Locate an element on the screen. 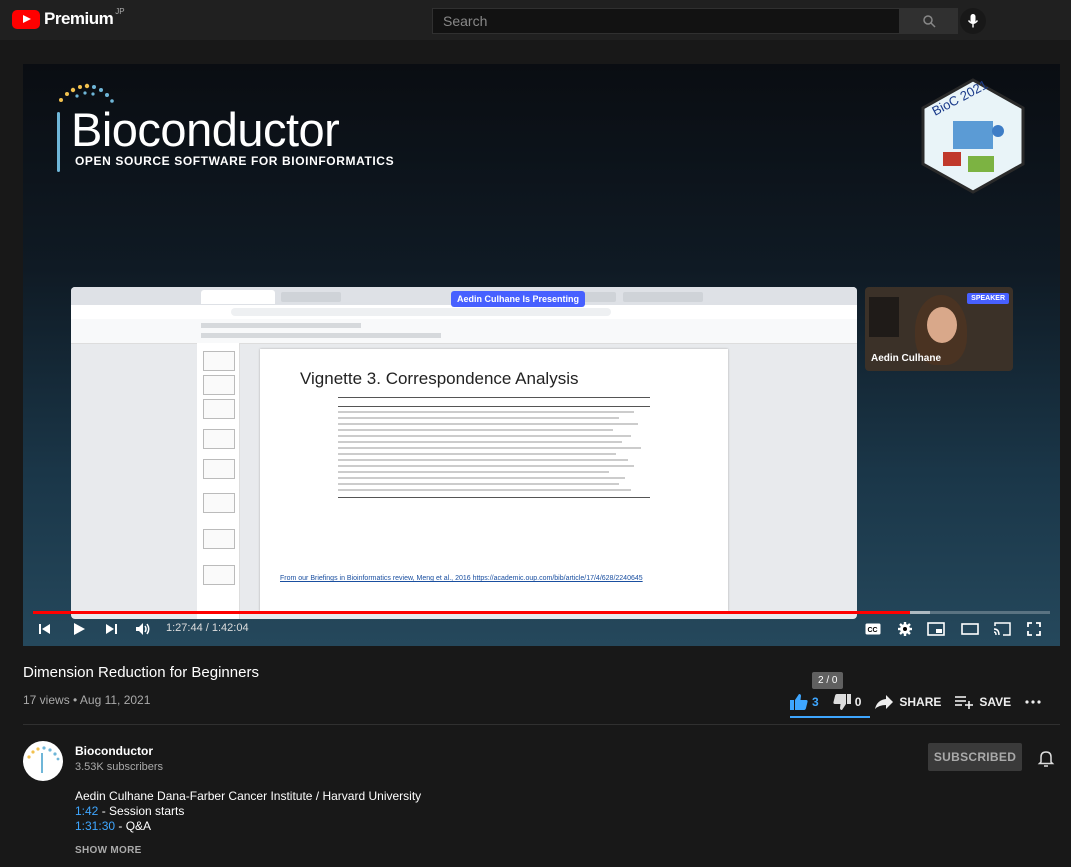  chapter-item: 1:31:30 - Q&A is located at coordinates (248, 826).